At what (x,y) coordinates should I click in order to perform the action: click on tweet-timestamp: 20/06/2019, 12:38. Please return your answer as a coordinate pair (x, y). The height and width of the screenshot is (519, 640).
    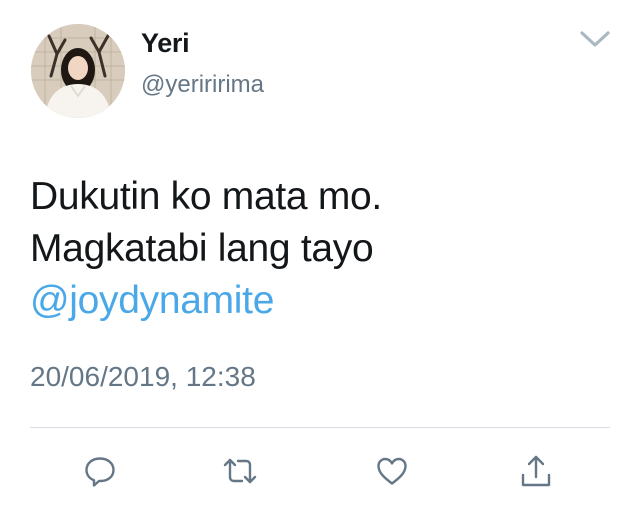
    Looking at the image, I should click on (143, 377).